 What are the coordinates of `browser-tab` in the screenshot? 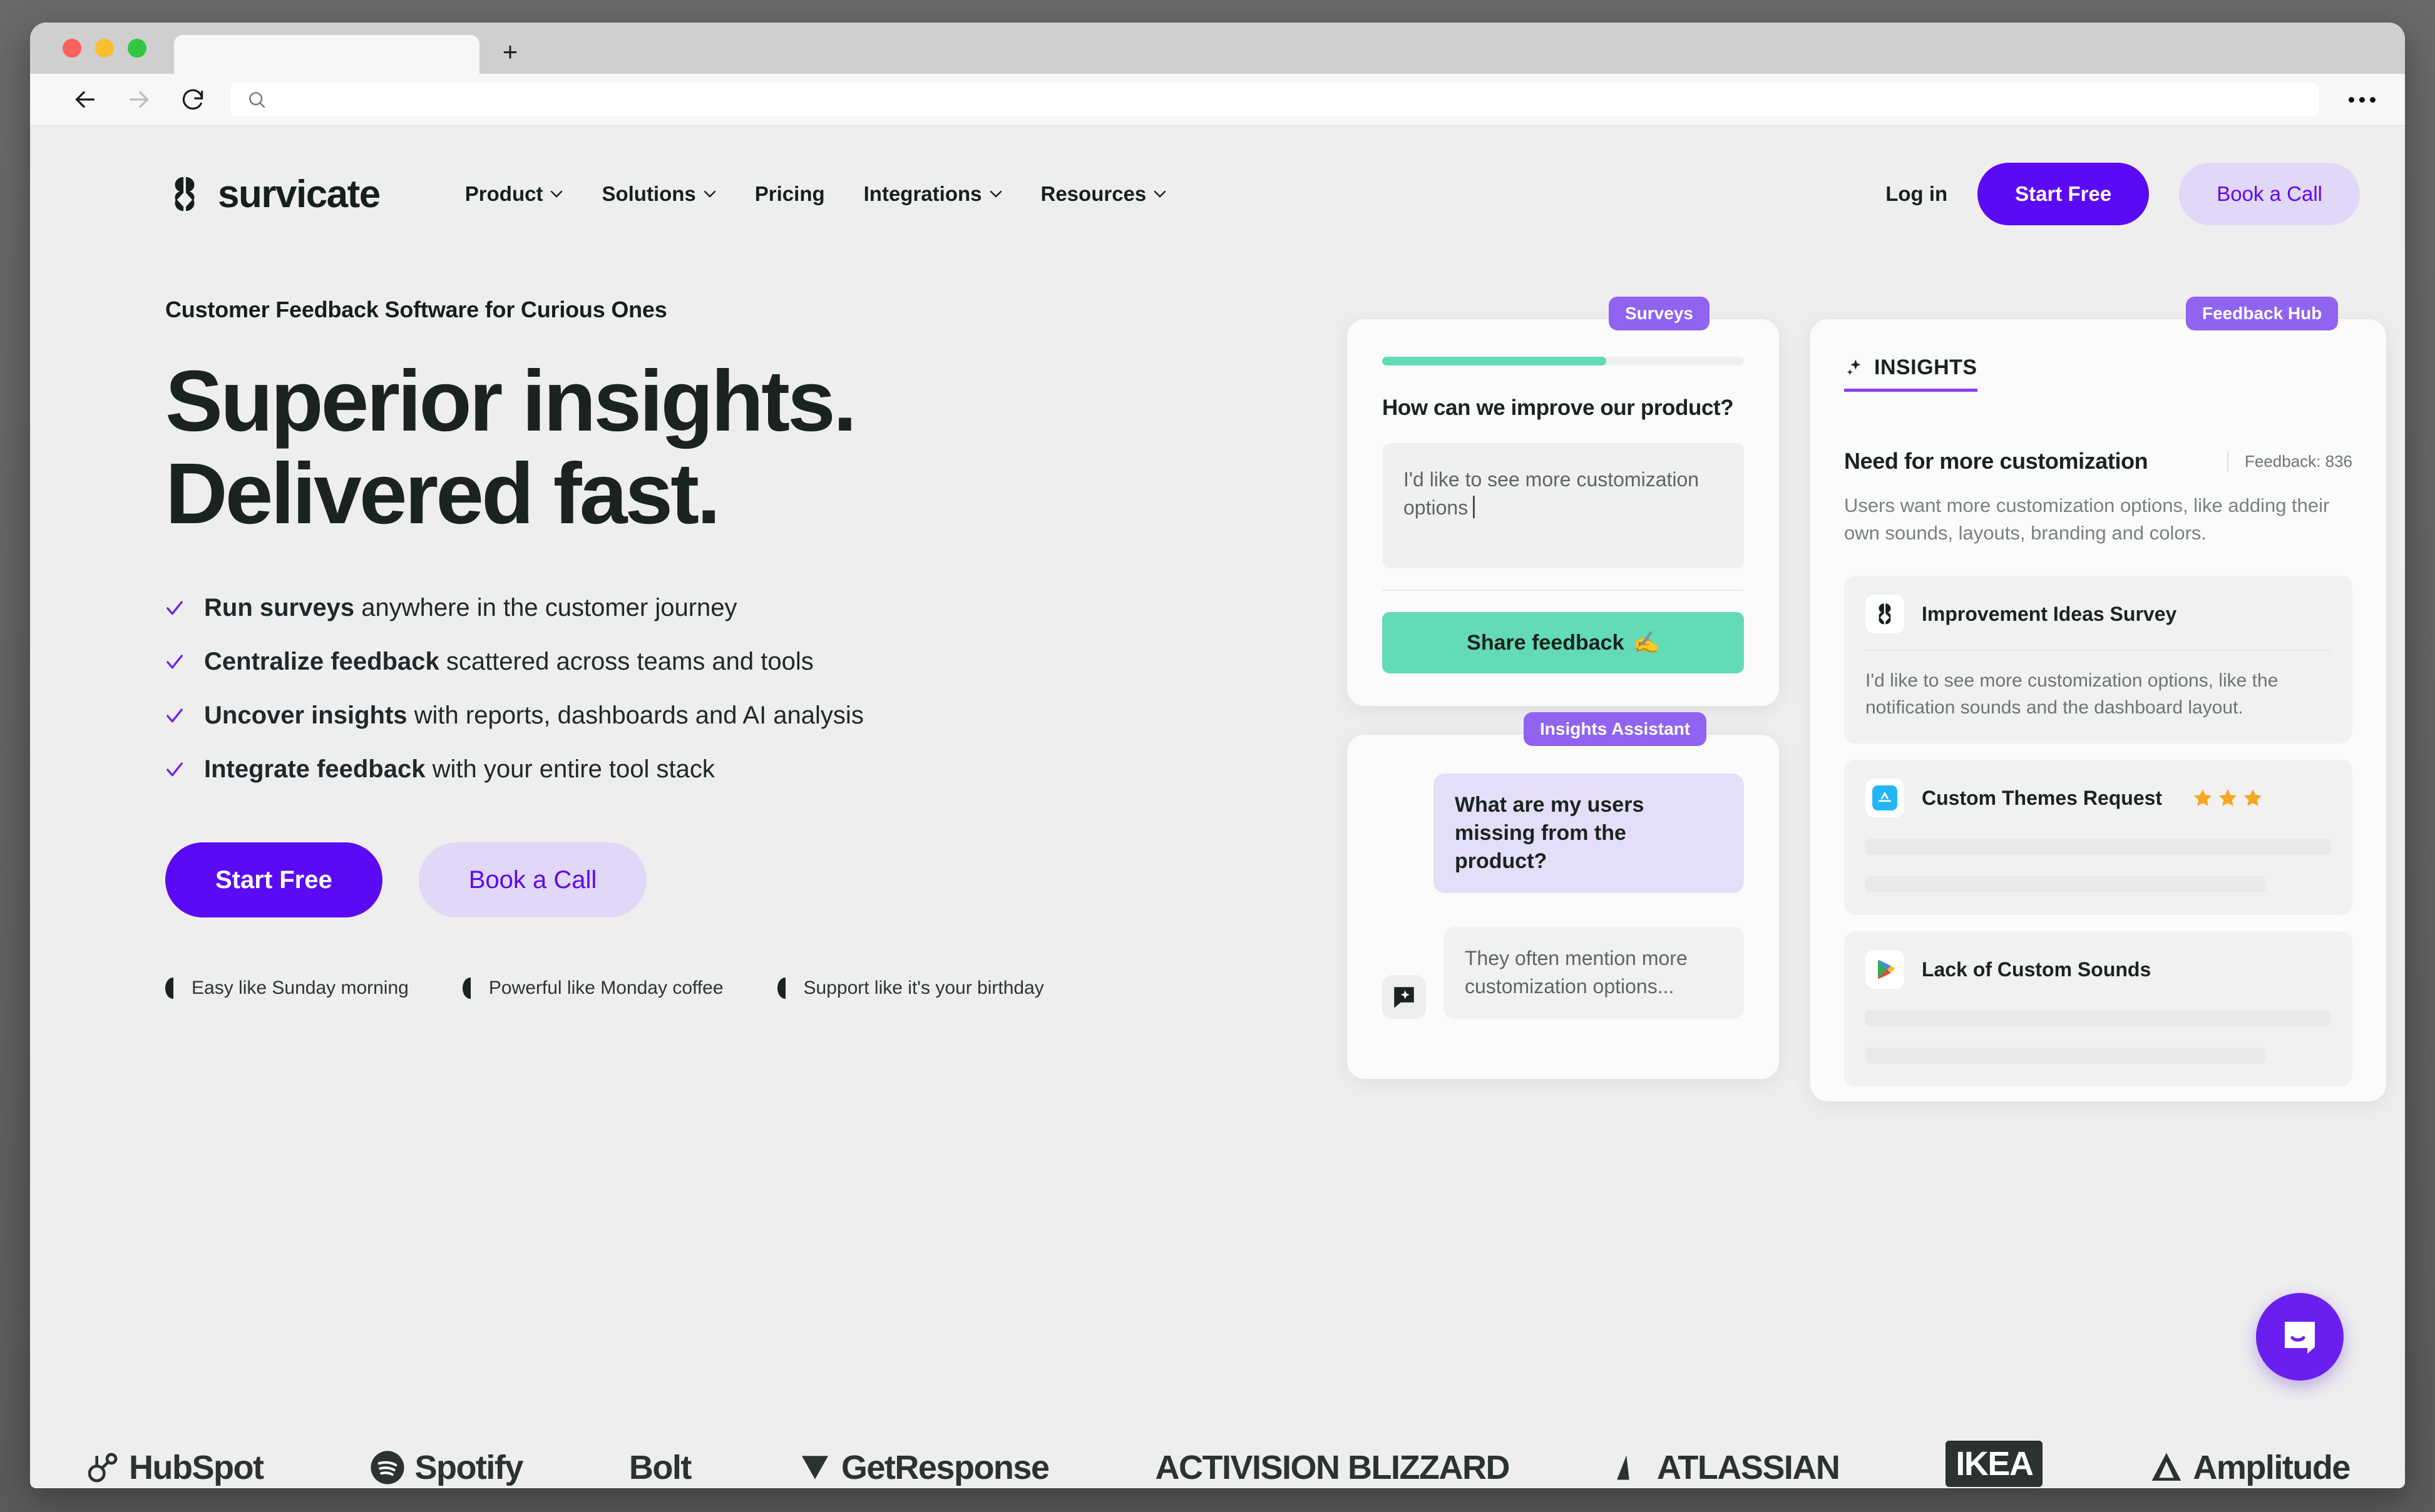 It's located at (326, 54).